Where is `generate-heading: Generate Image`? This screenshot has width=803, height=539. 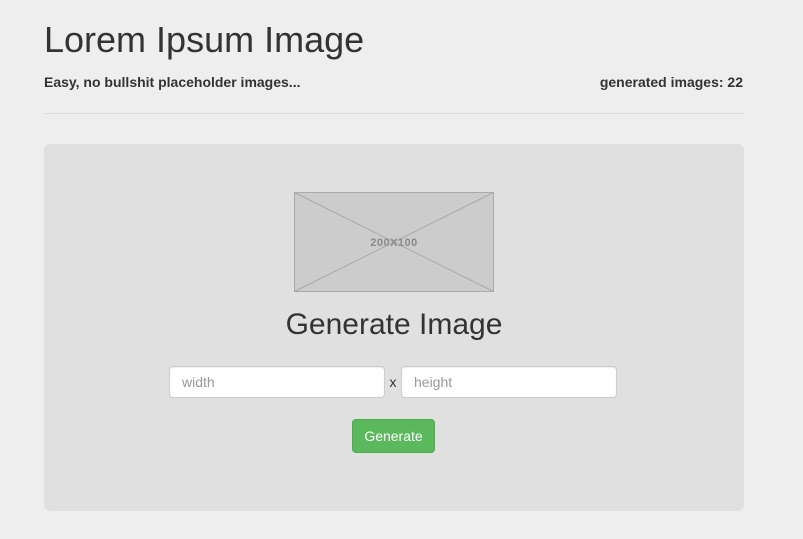 generate-heading: Generate Image is located at coordinates (394, 324).